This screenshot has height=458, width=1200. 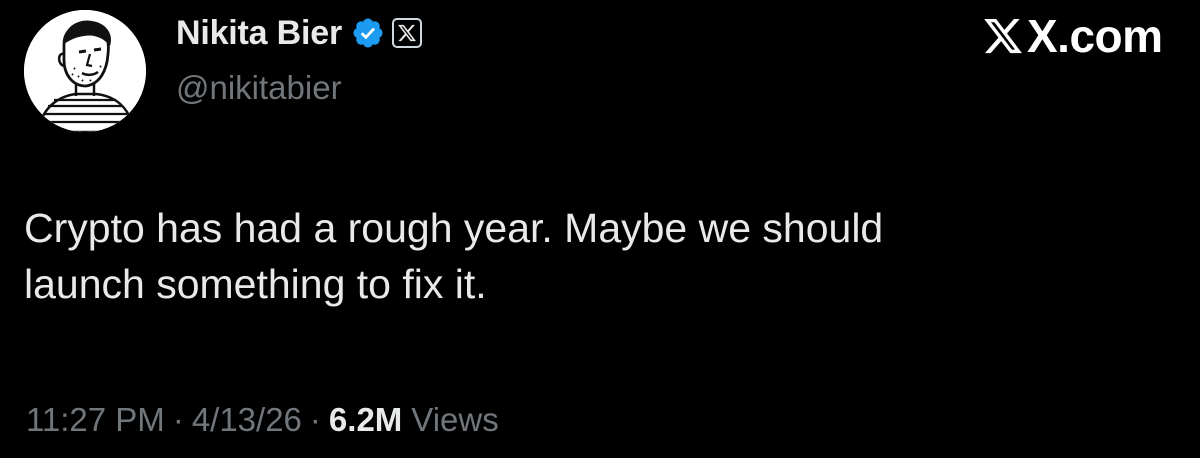 I want to click on affiliate-badge, so click(x=406, y=33).